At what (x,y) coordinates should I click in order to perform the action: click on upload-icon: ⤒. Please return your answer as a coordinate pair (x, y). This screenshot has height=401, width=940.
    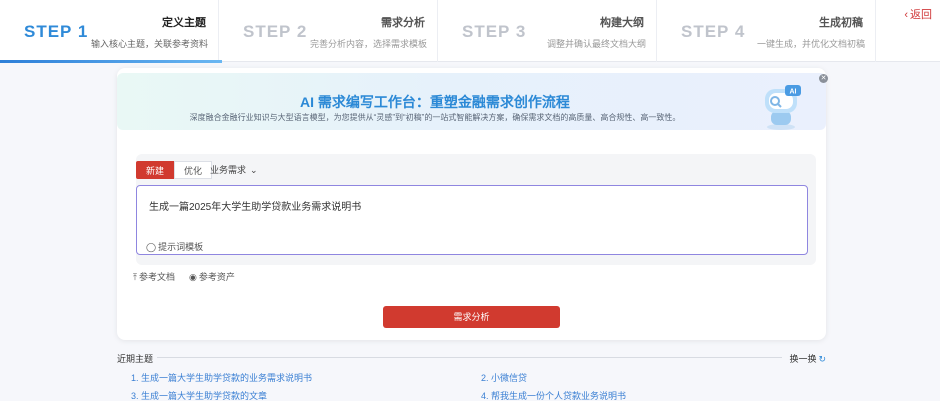
    Looking at the image, I should click on (135, 277).